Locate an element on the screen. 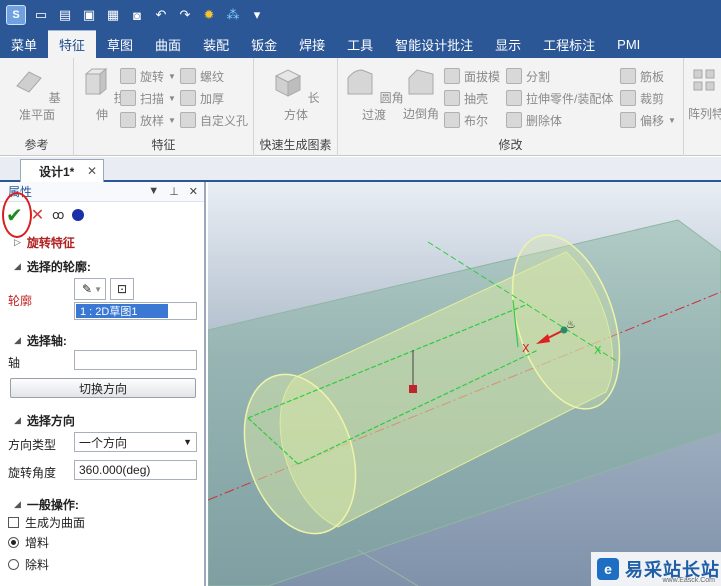  feature-name-row: ▷ 旋转特征 is located at coordinates (102, 242).